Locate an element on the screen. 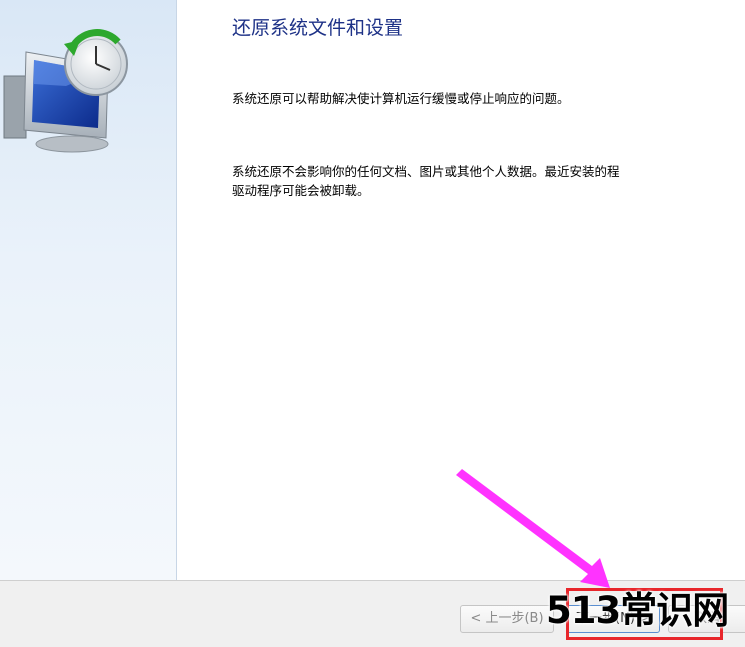 This screenshot has height=647, width=745. watermark: 513常识网 is located at coordinates (637, 610).